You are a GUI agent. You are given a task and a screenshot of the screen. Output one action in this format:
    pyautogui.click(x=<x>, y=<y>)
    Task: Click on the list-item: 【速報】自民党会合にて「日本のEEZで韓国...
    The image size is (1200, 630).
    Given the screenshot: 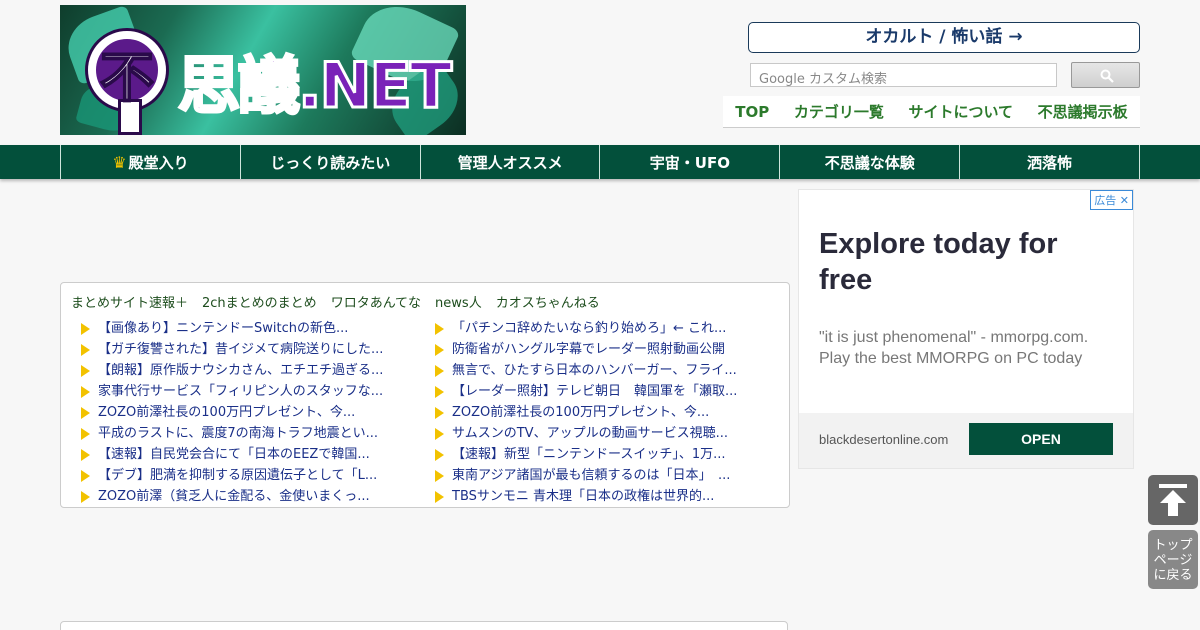 What is the action you would take?
    pyautogui.click(x=254, y=452)
    